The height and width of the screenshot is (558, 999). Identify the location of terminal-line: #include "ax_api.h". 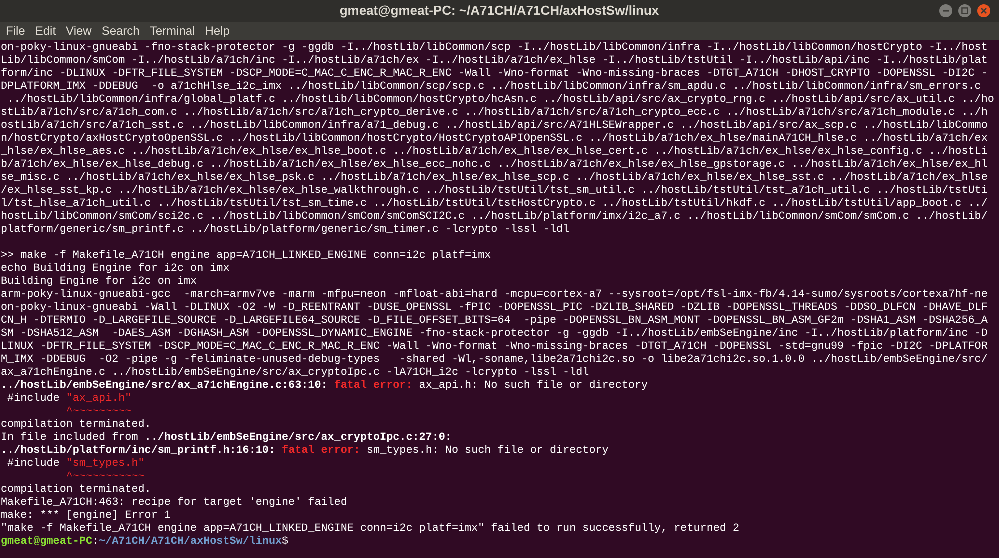
(69, 399).